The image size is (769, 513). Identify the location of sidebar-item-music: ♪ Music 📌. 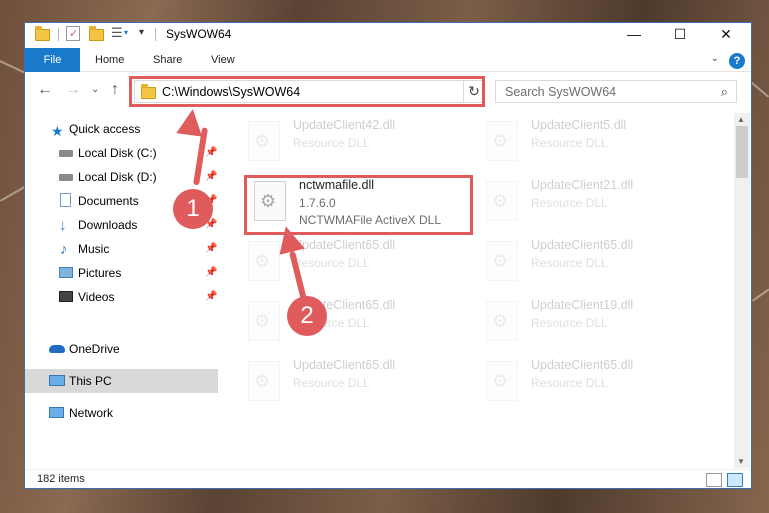
(121, 249).